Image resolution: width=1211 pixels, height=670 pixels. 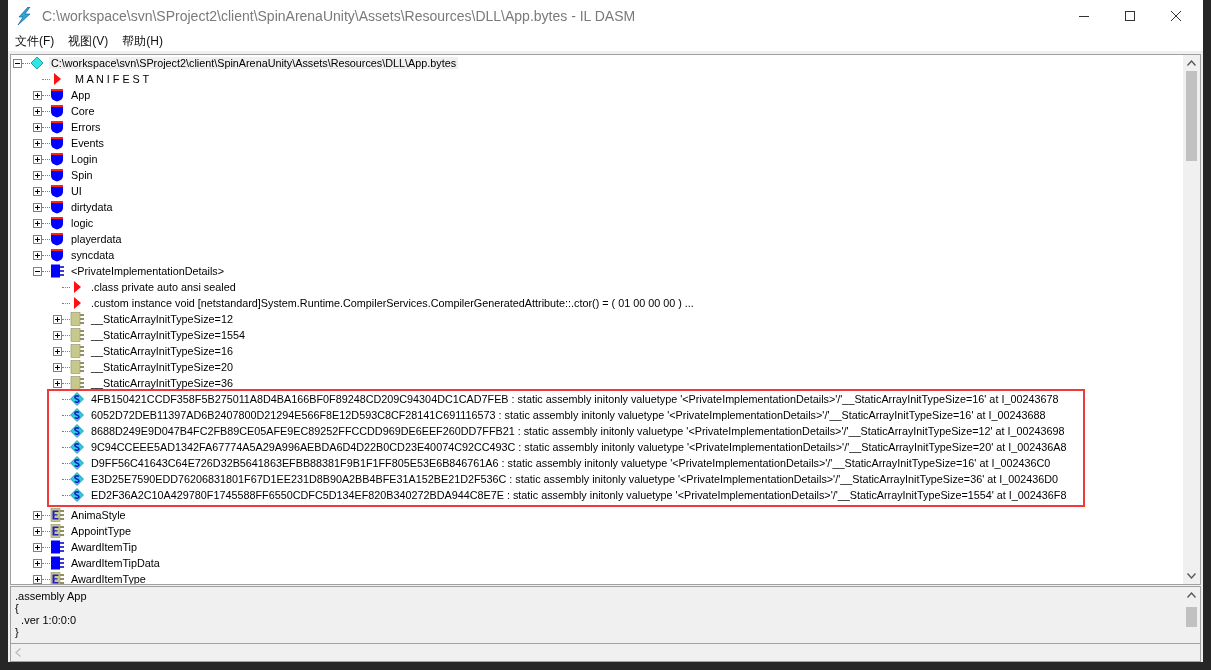 What do you see at coordinates (88, 41) in the screenshot?
I see `menu-item: 视图(V)` at bounding box center [88, 41].